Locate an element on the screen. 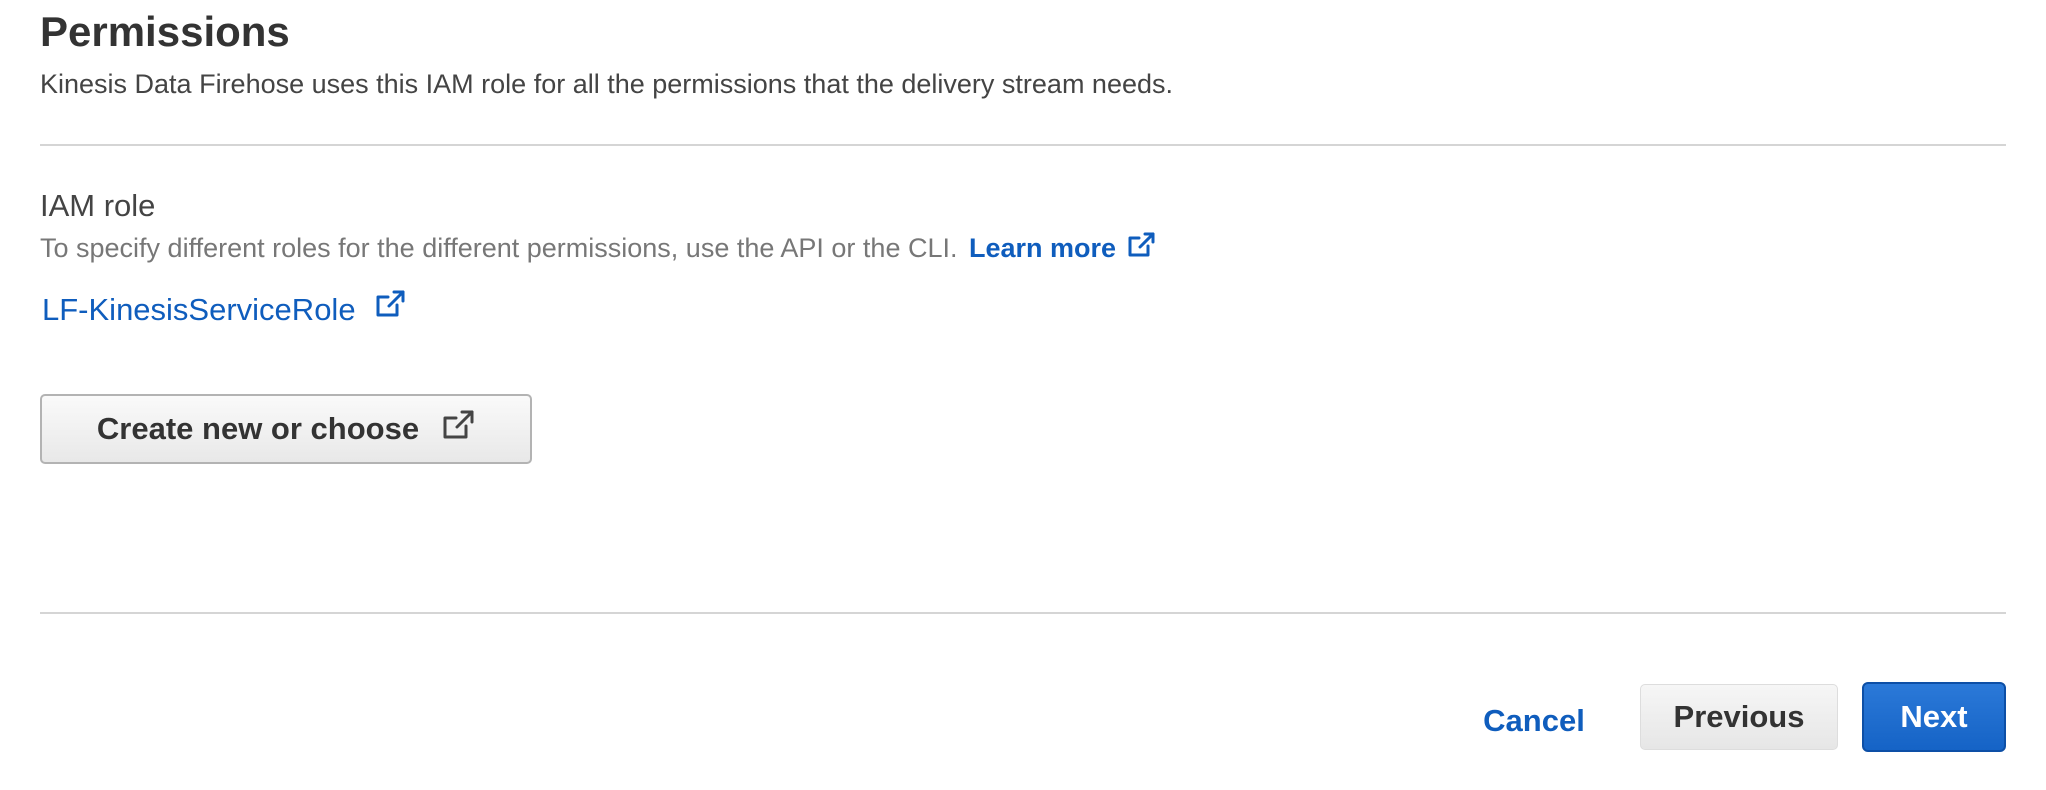 The width and height of the screenshot is (2046, 790). top-divider is located at coordinates (1023, 145).